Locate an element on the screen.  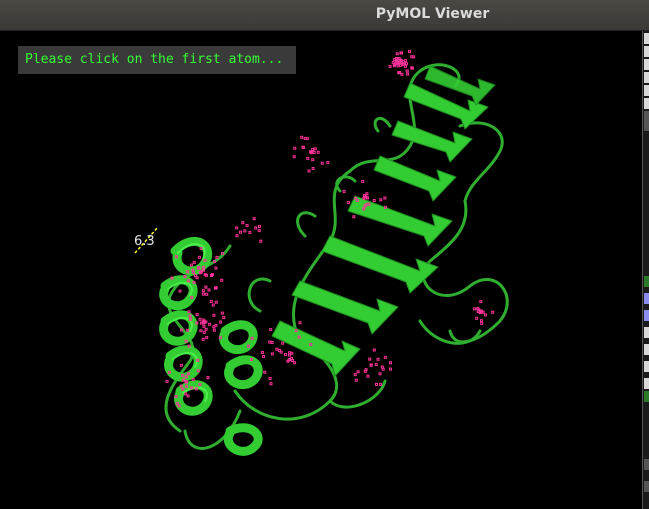
alpha-helices is located at coordinates (211, 346).